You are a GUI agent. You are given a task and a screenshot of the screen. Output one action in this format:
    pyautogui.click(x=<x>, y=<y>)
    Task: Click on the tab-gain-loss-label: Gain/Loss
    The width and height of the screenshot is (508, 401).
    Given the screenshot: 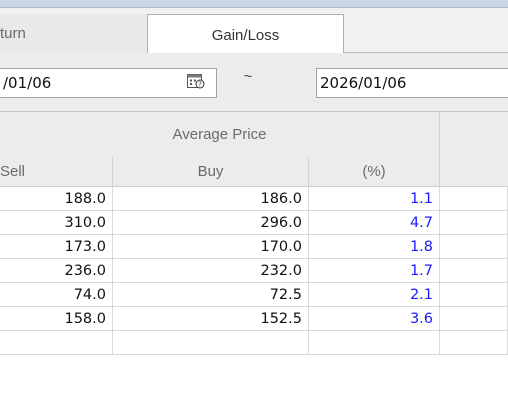 What is the action you would take?
    pyautogui.click(x=245, y=35)
    